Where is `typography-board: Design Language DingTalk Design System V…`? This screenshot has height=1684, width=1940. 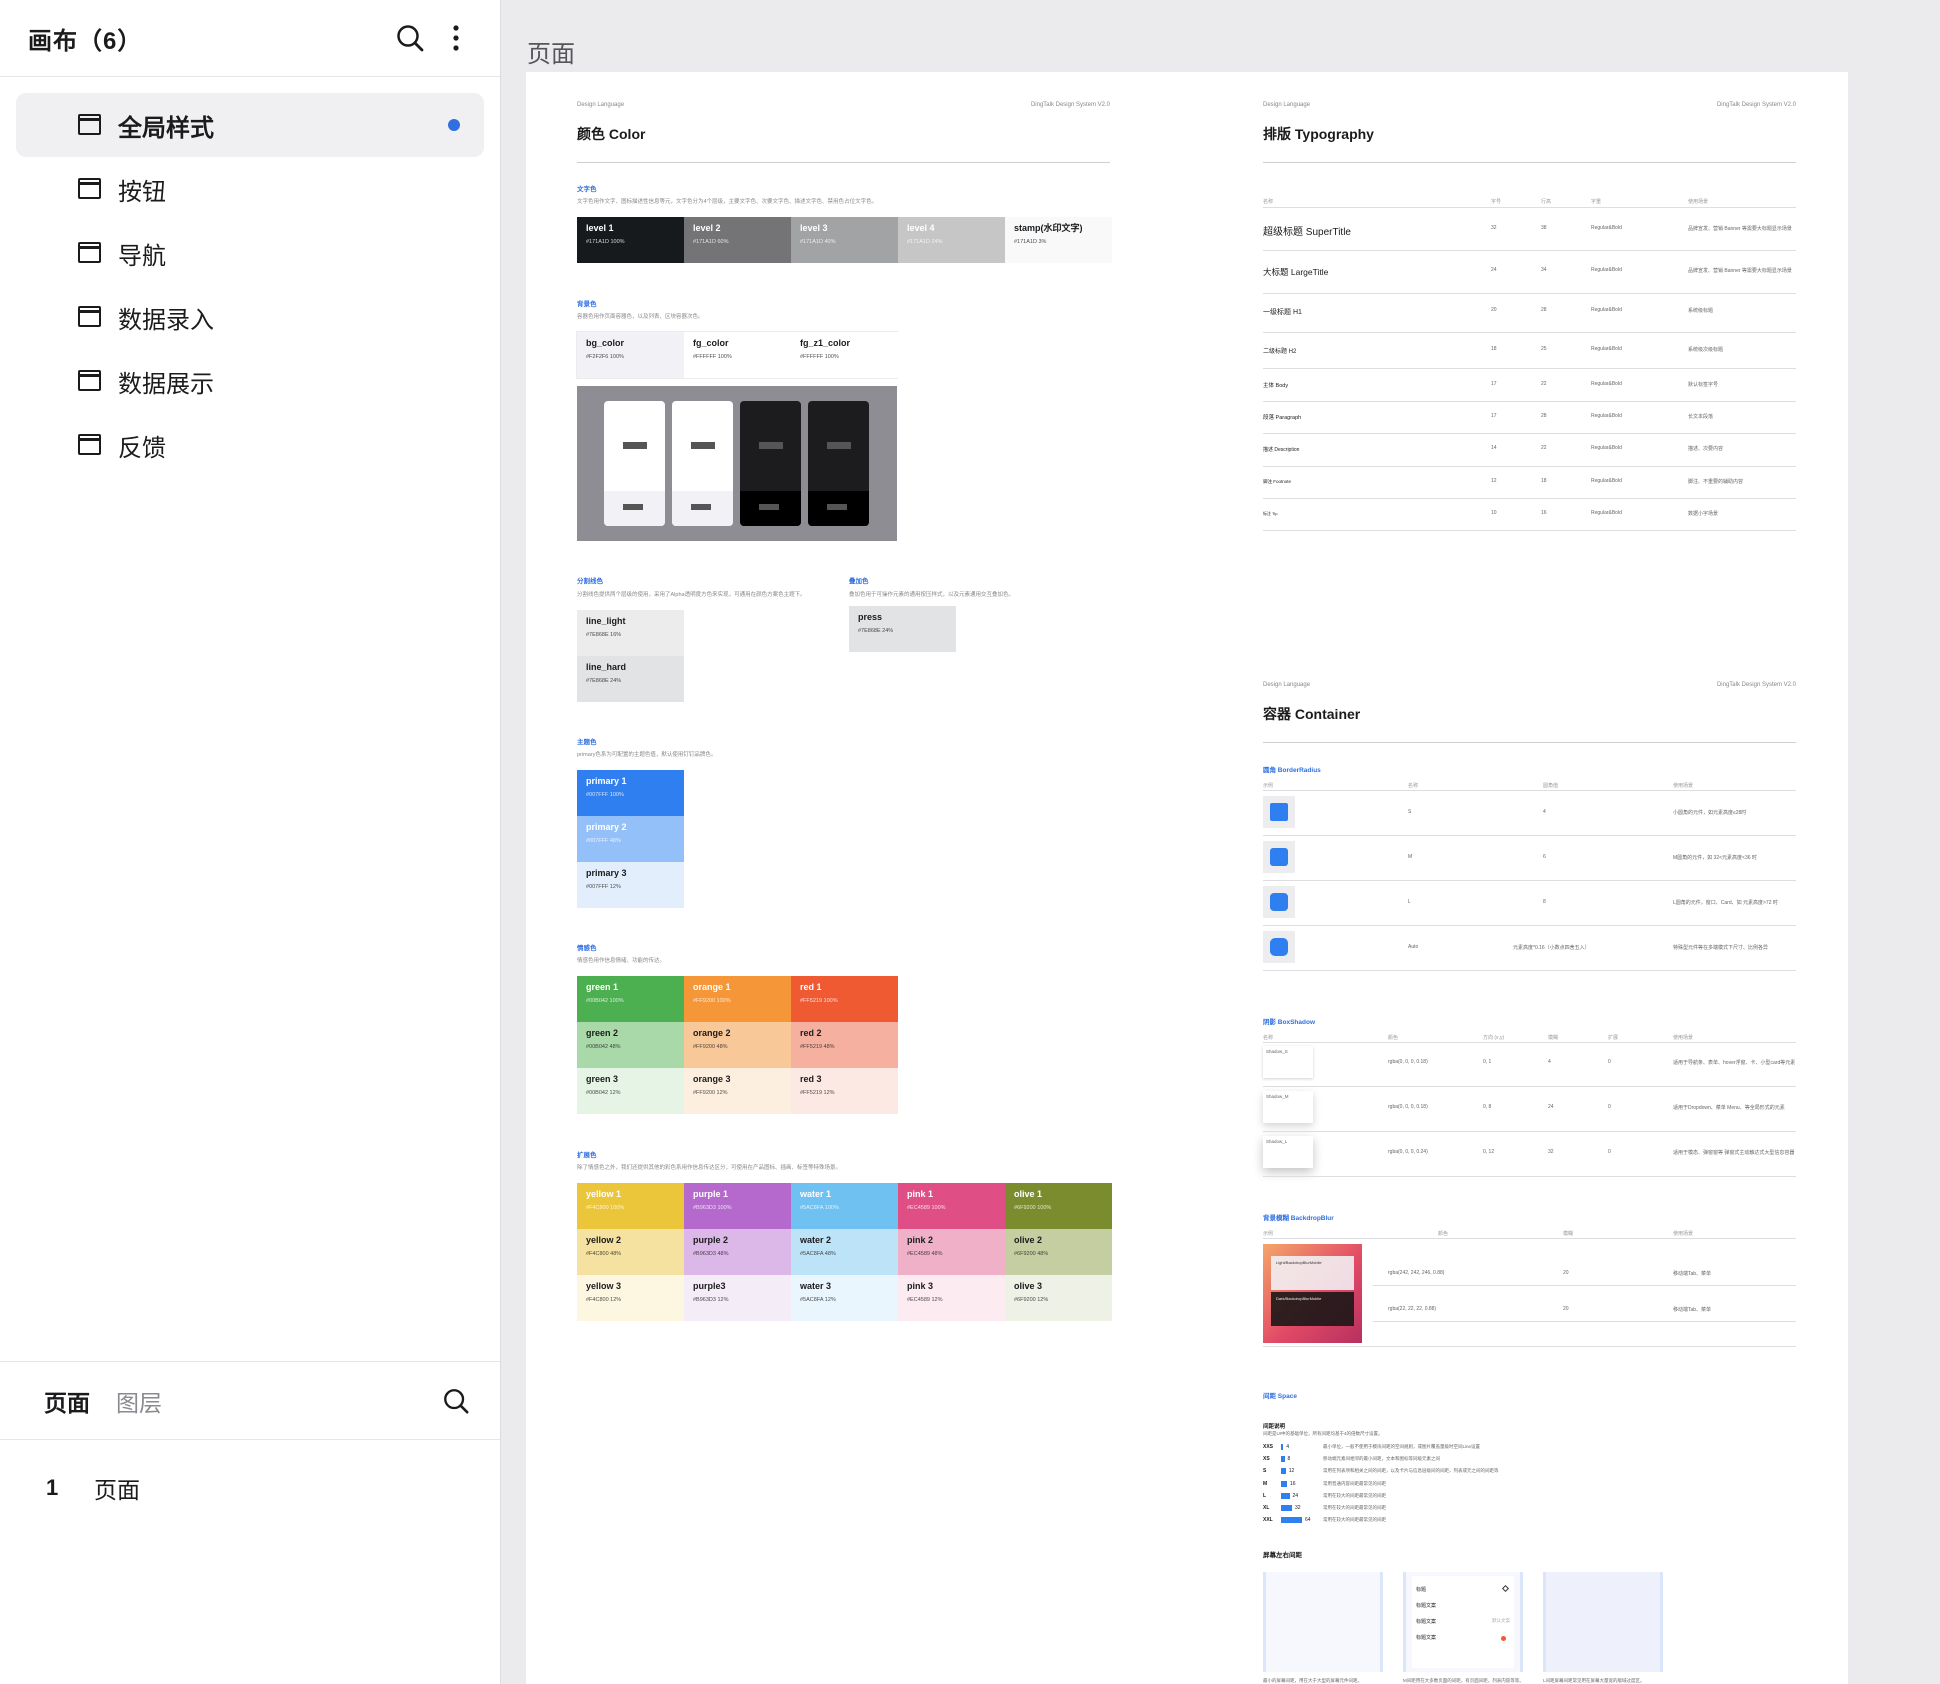 typography-board: Design Language DingTalk Design System V… is located at coordinates (1529, 337).